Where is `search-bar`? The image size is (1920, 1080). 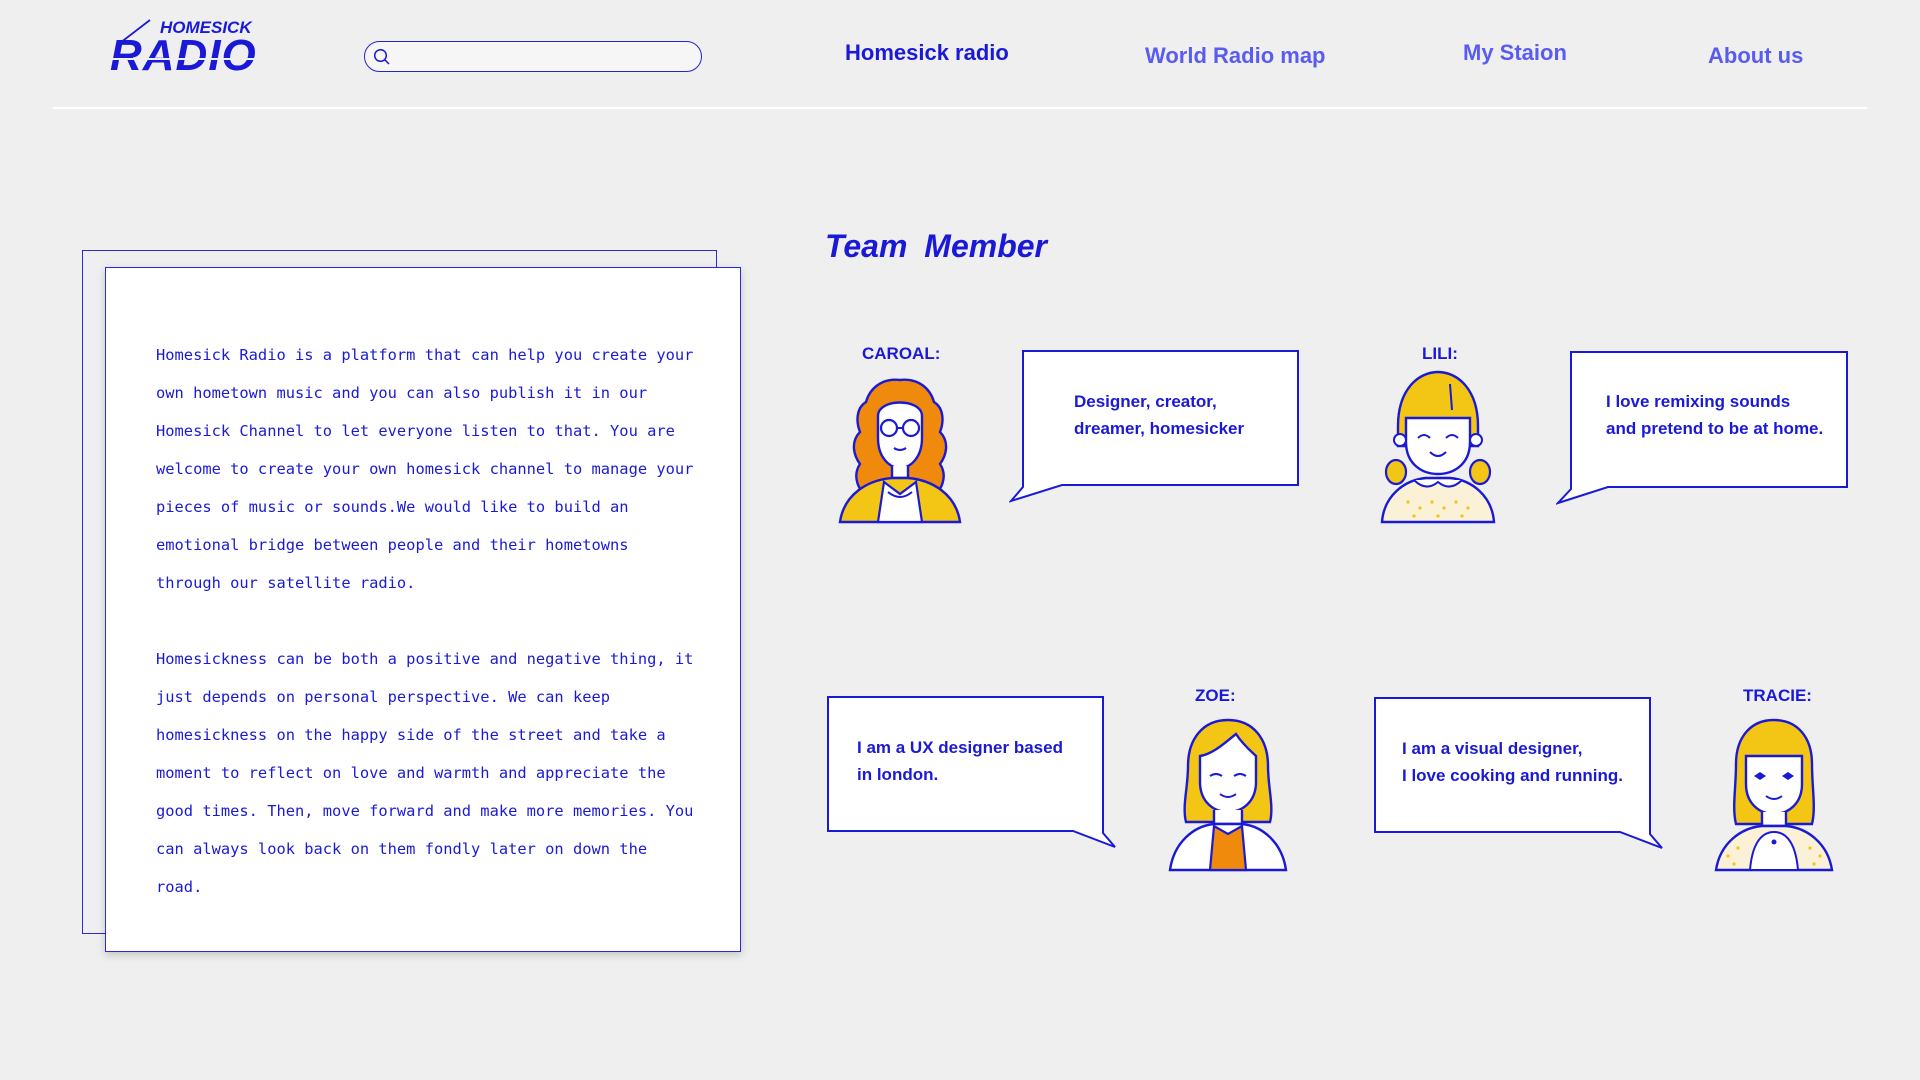 search-bar is located at coordinates (533, 56).